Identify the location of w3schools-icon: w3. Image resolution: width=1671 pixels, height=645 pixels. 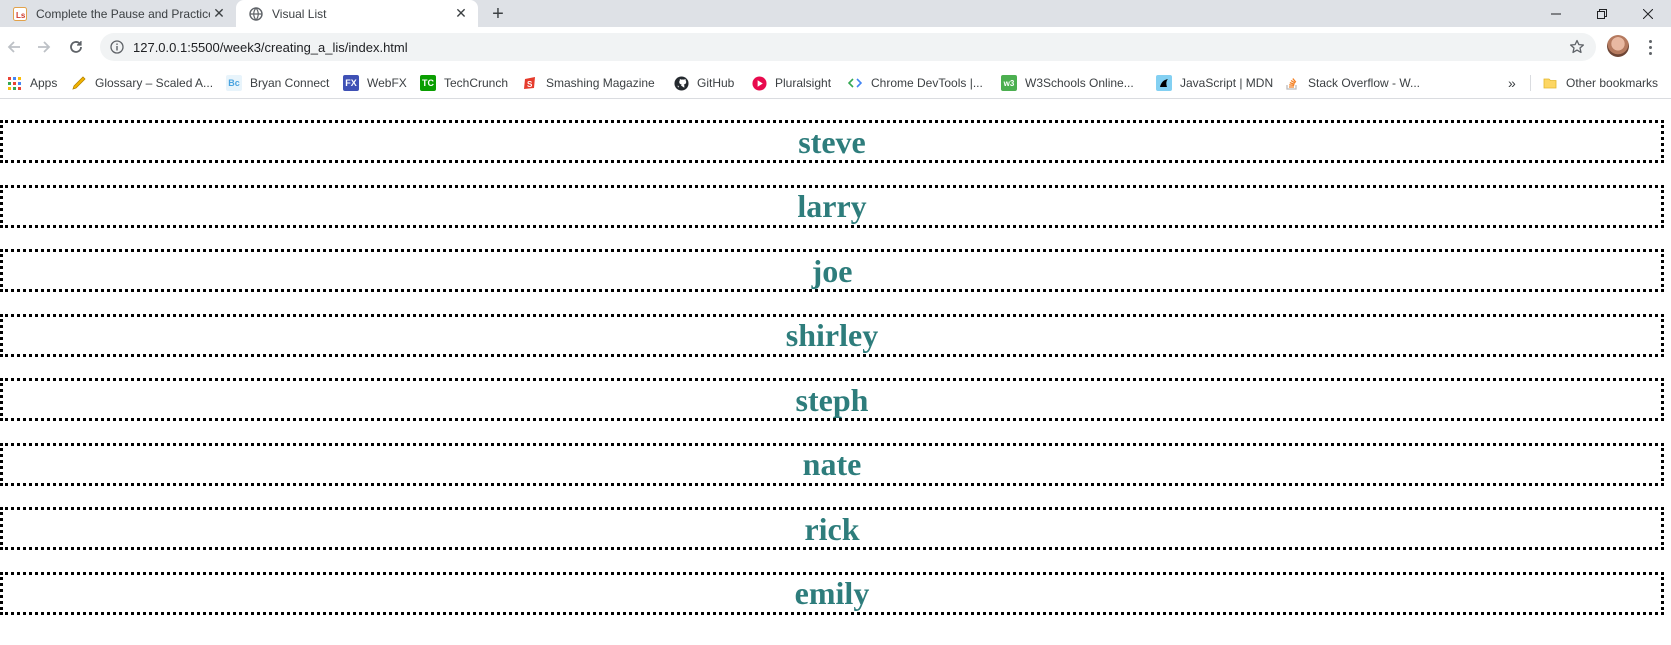
(1009, 83).